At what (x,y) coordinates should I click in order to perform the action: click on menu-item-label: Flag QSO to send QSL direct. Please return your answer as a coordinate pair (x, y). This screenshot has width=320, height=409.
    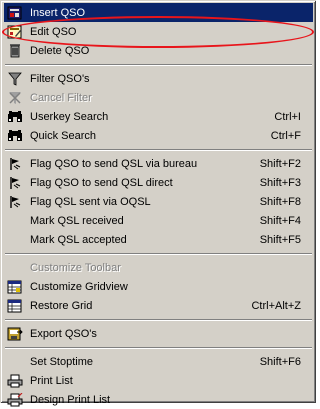
    Looking at the image, I should click on (101, 182).